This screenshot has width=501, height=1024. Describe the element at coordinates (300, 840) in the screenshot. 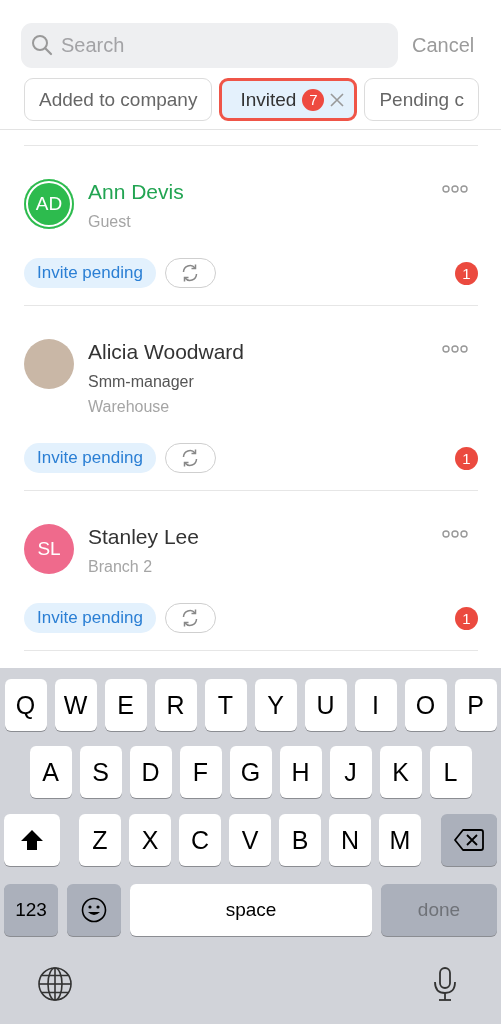

I see `letter-key: B` at that location.